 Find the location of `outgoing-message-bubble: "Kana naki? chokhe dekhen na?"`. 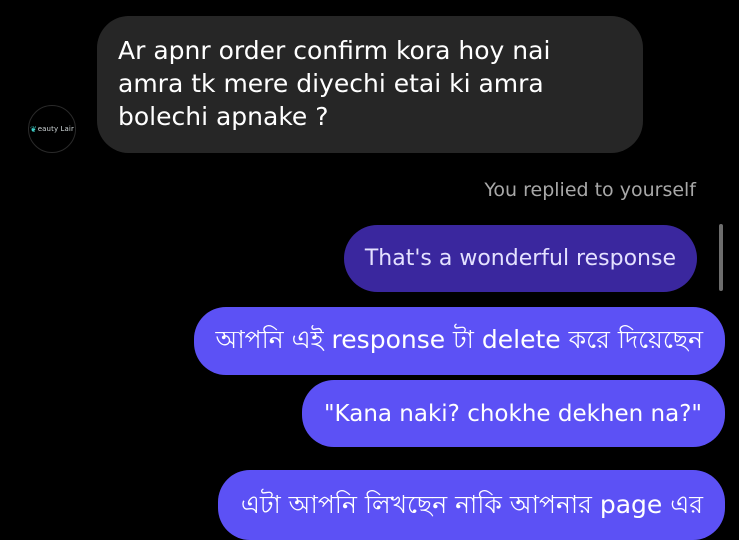

outgoing-message-bubble: "Kana naki? chokhe dekhen na?" is located at coordinates (513, 413).